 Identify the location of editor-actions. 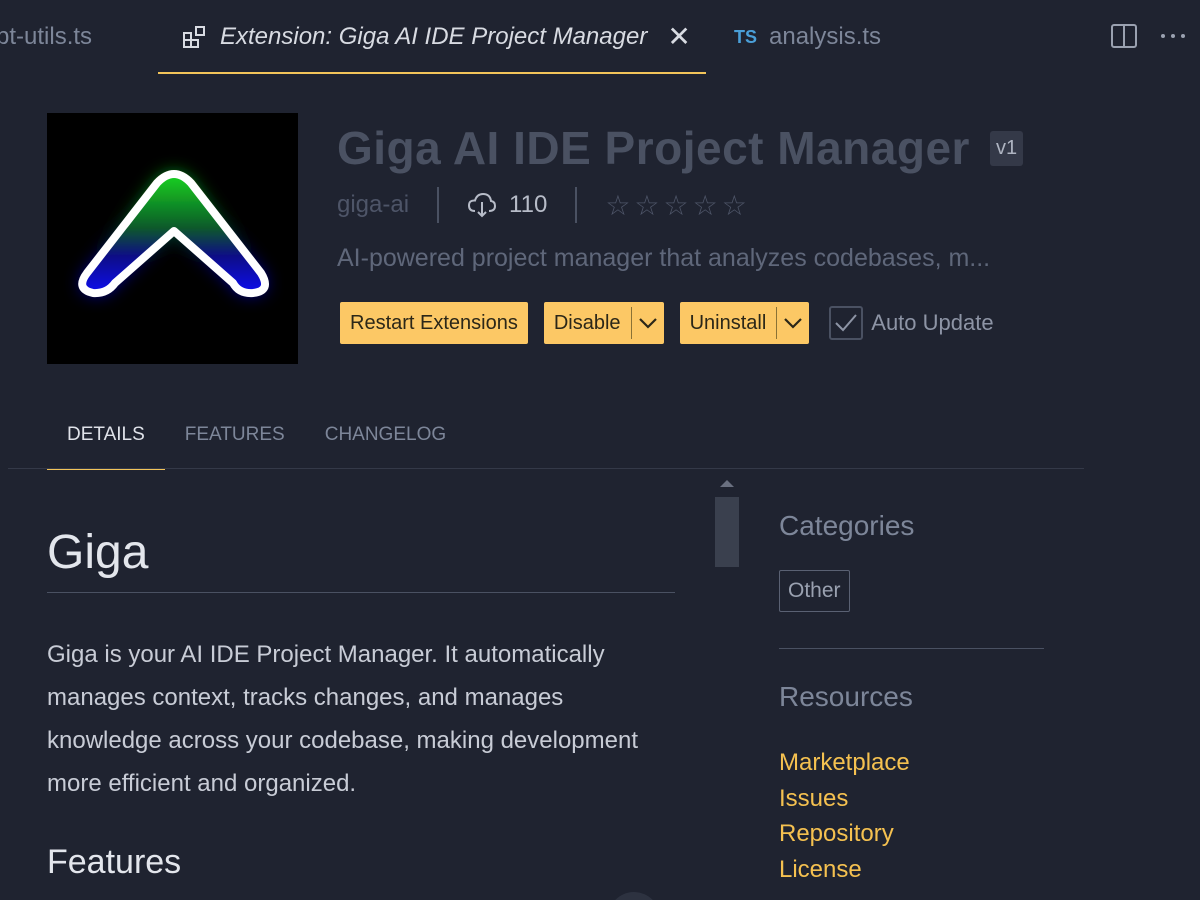
(1149, 36).